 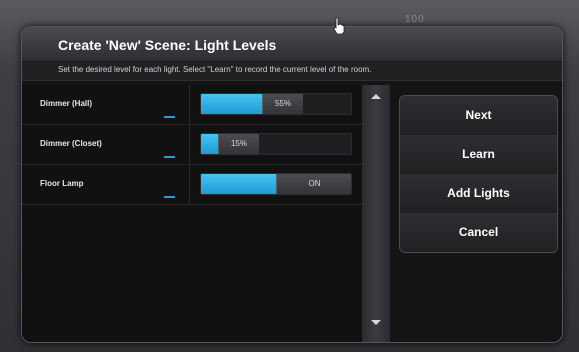 I want to click on light-row-dimmer-hall: Dimmer (Hall) 55%, so click(x=192, y=105).